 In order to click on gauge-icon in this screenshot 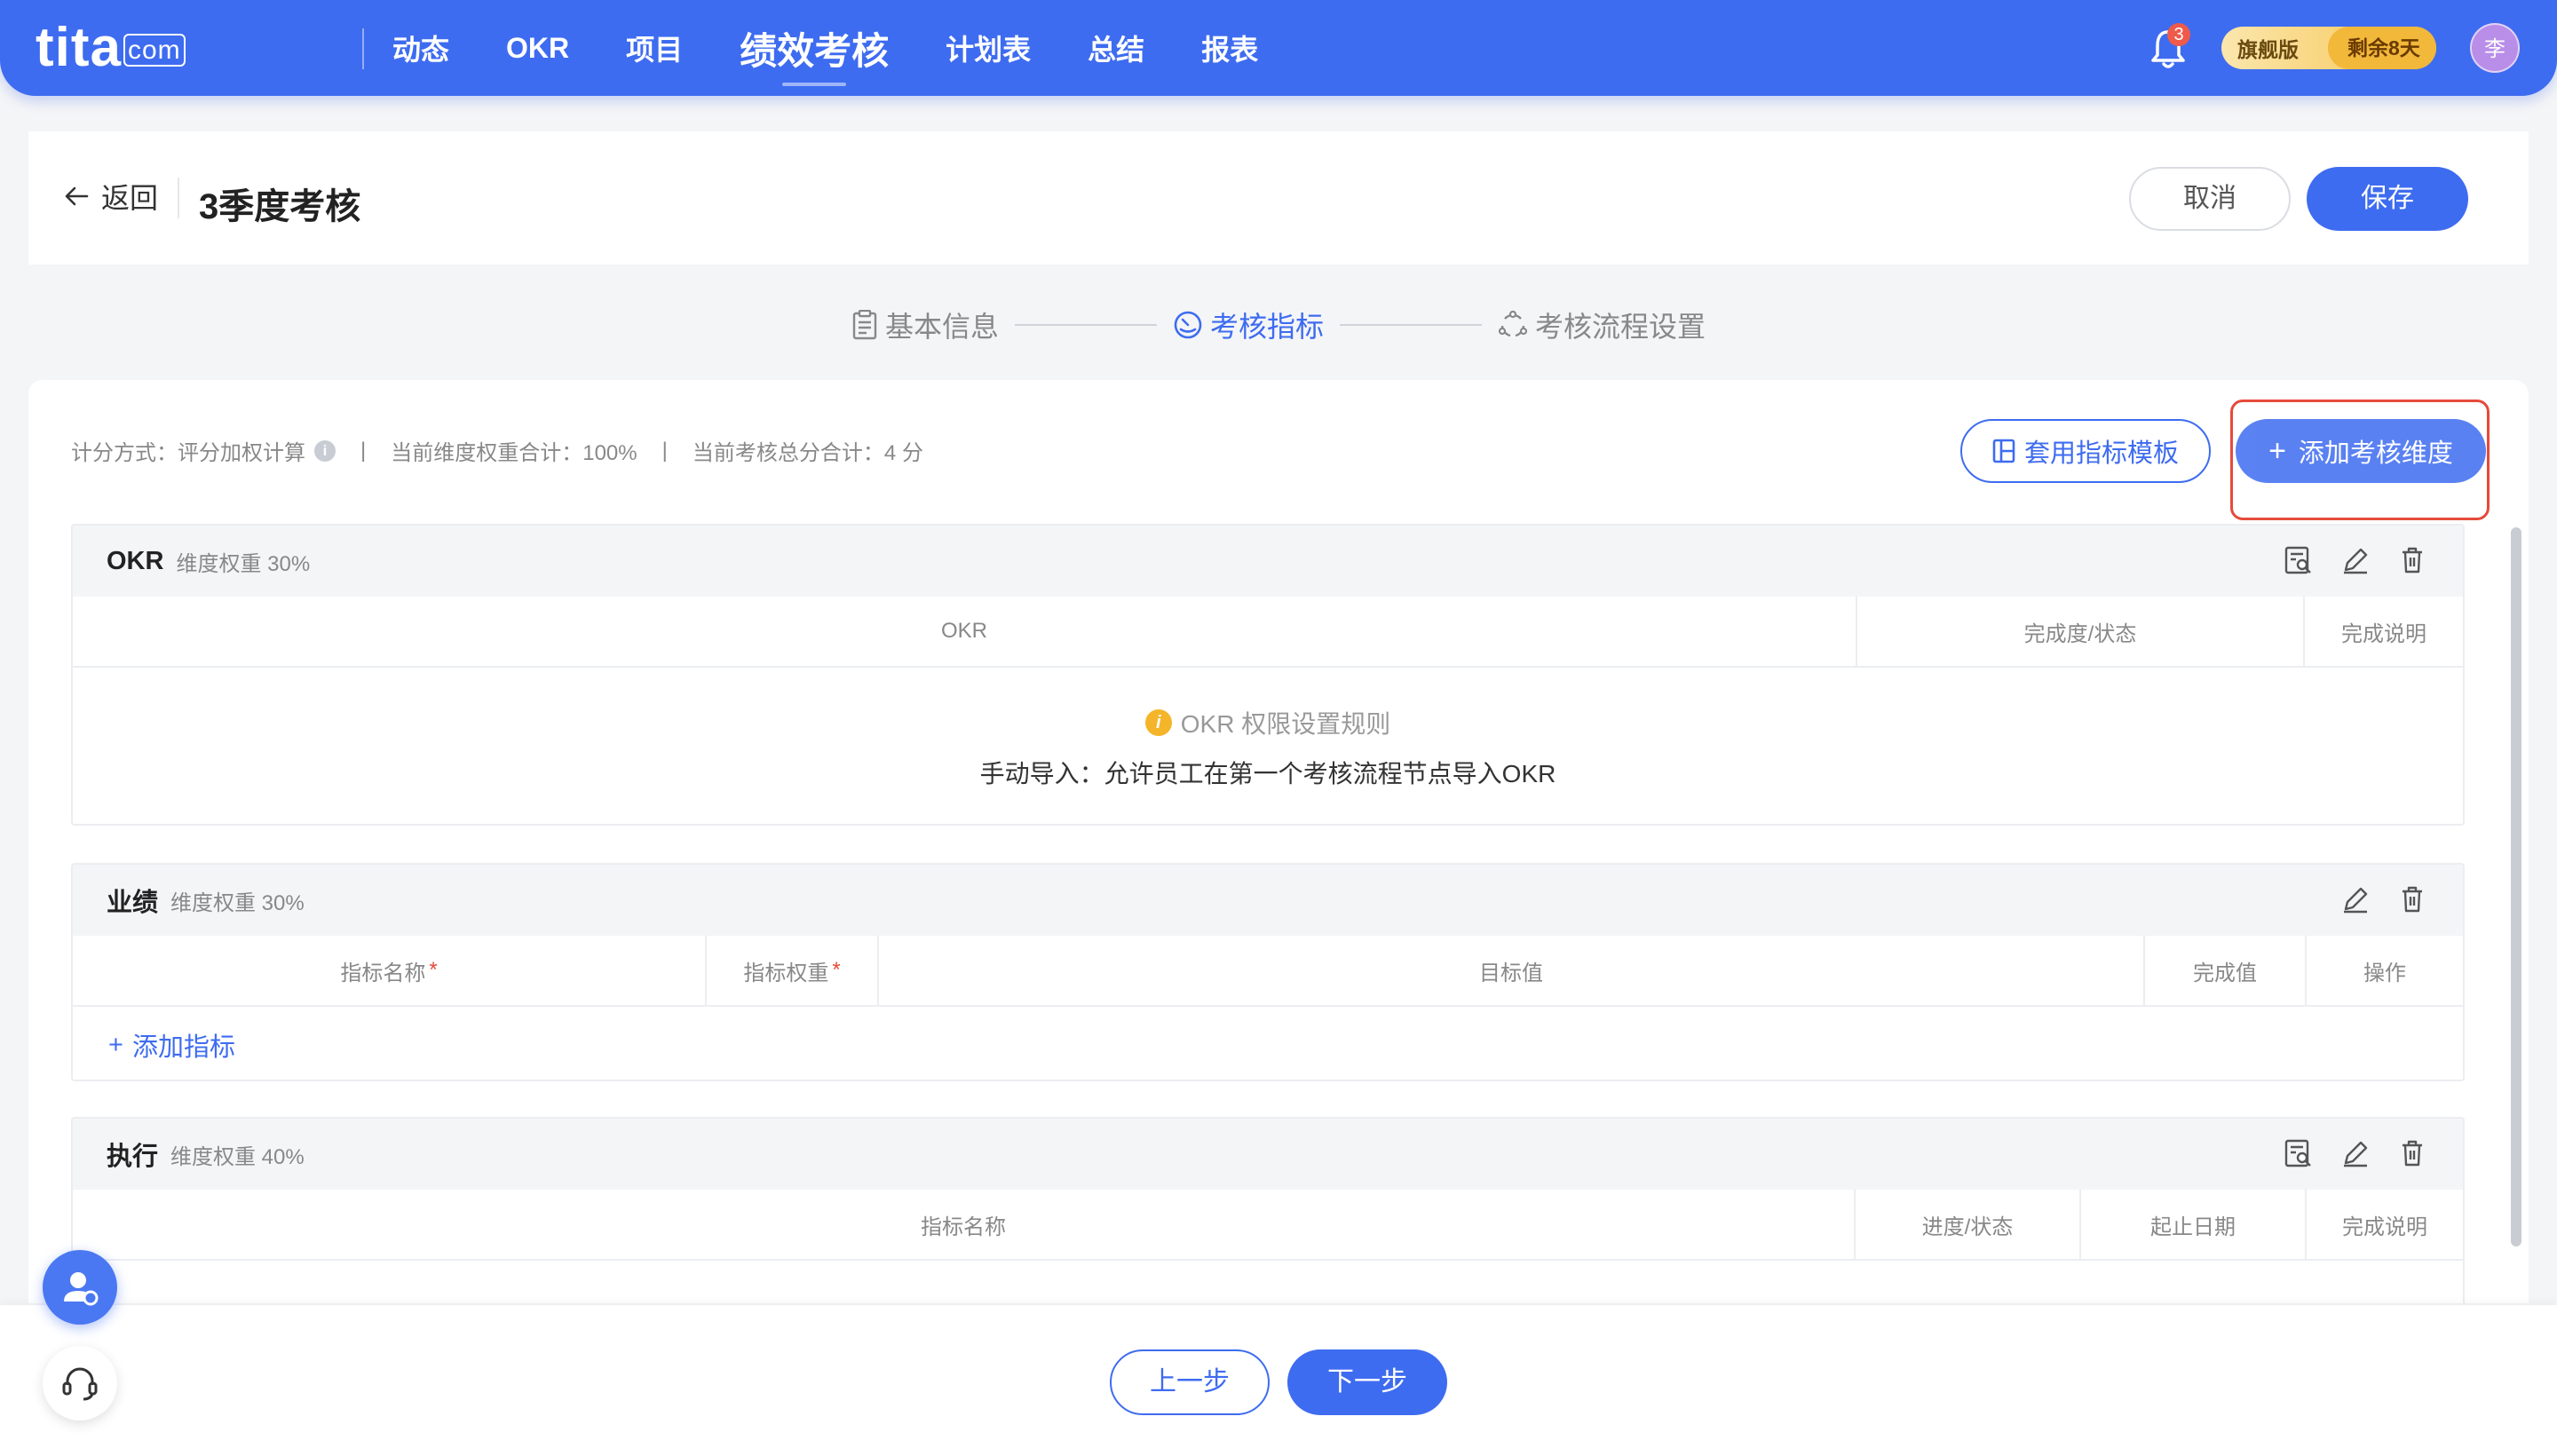, I will do `click(1188, 325)`.